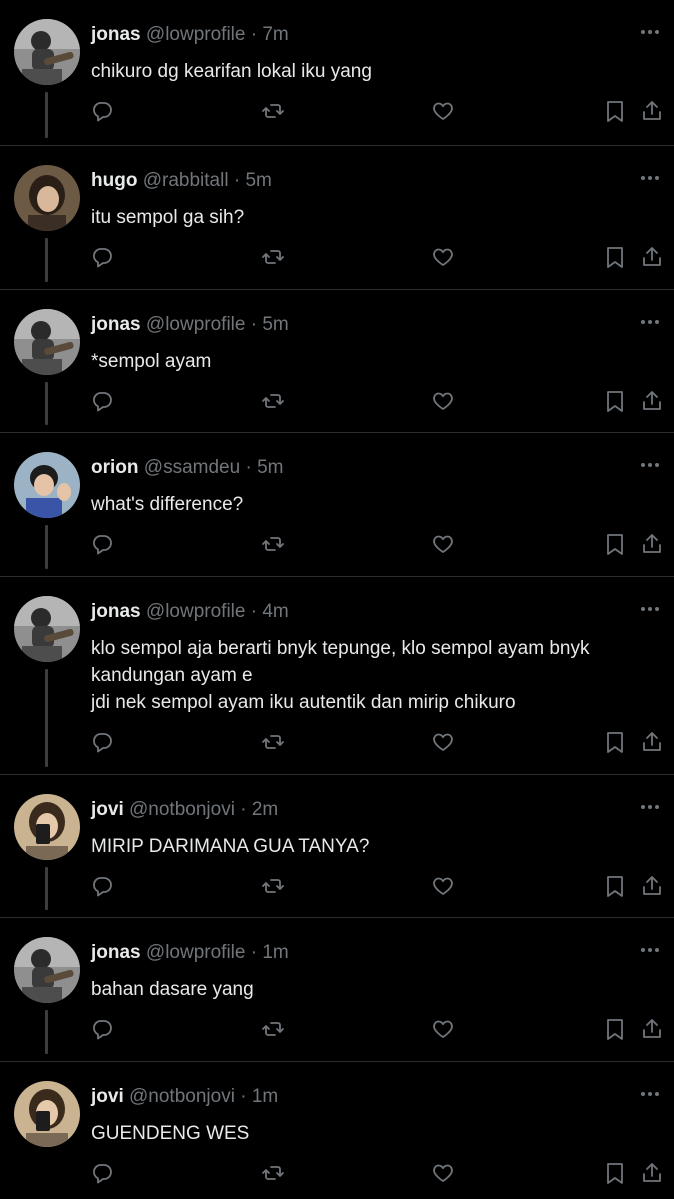 The width and height of the screenshot is (674, 1199). What do you see at coordinates (115, 467) in the screenshot?
I see `display-name: orion` at bounding box center [115, 467].